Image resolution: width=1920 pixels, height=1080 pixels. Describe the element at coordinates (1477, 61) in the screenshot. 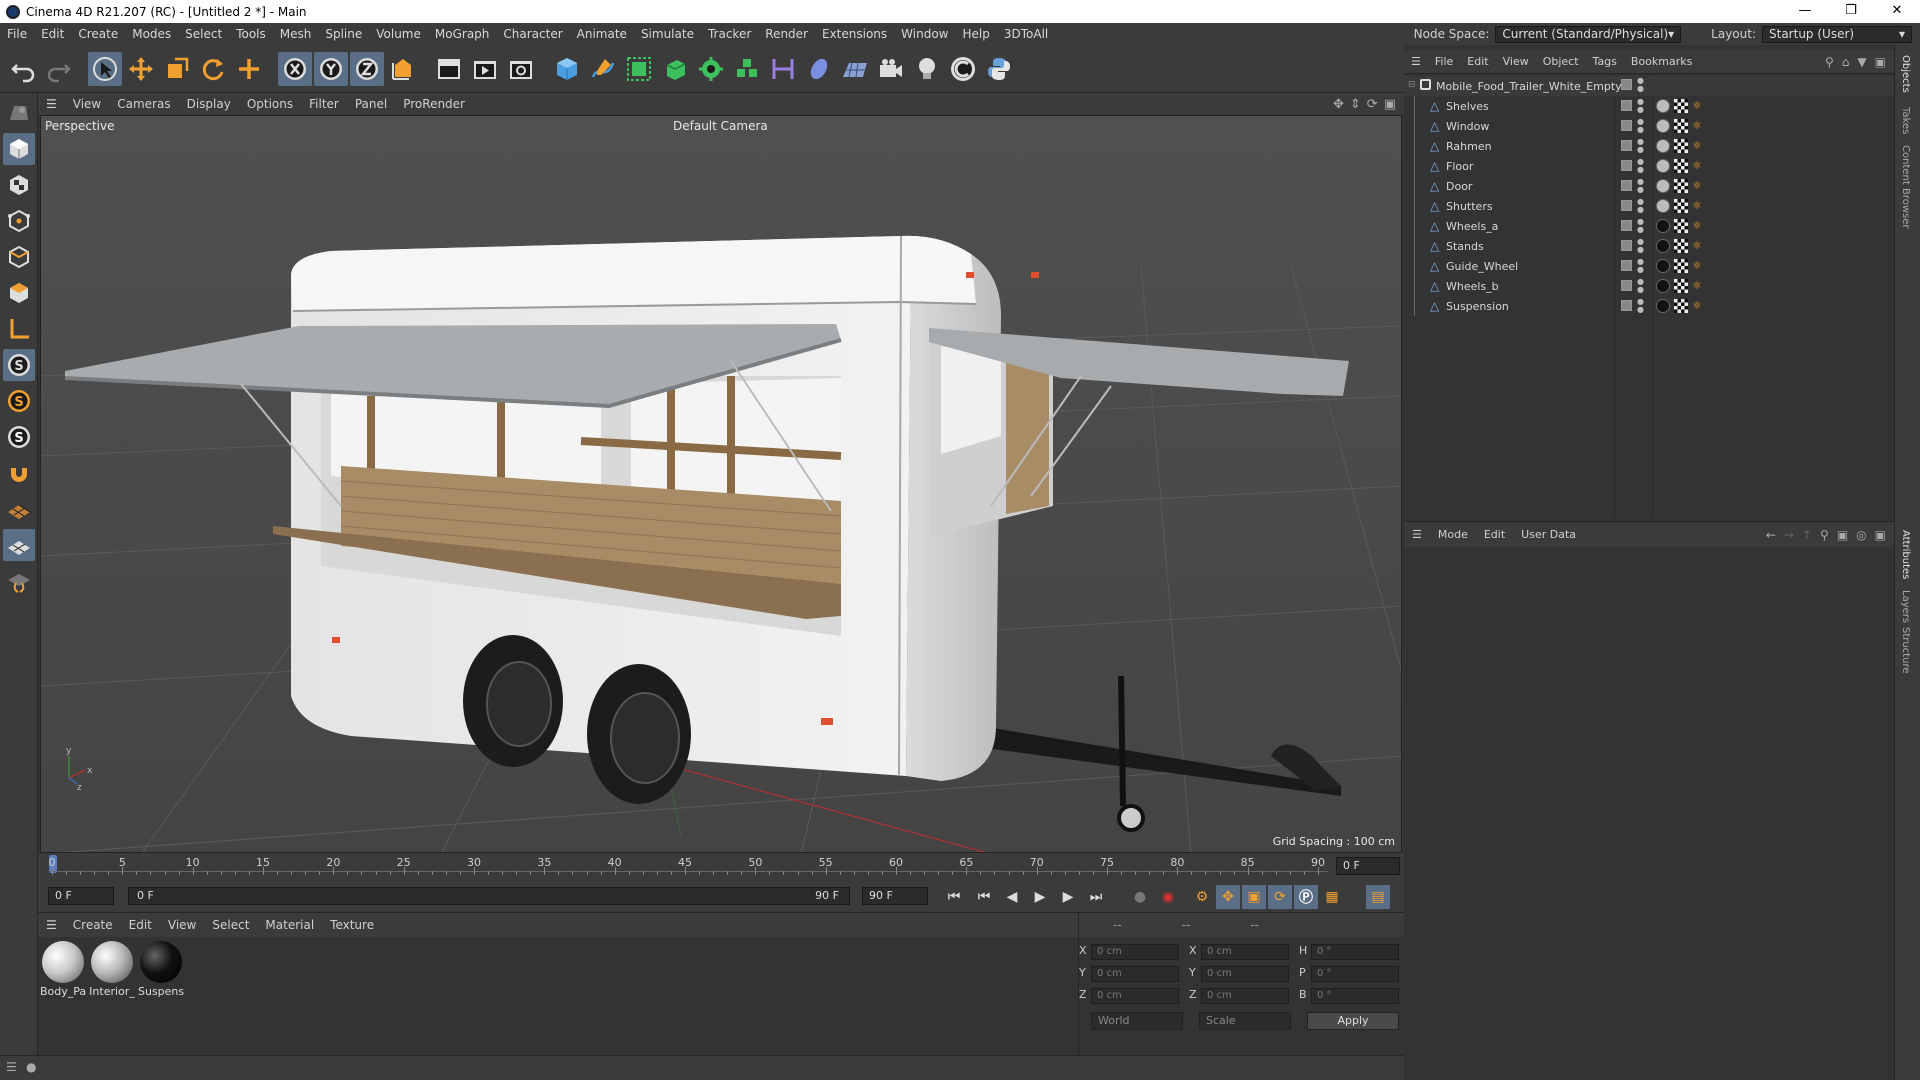

I see `om-menu-edit: Edit` at that location.